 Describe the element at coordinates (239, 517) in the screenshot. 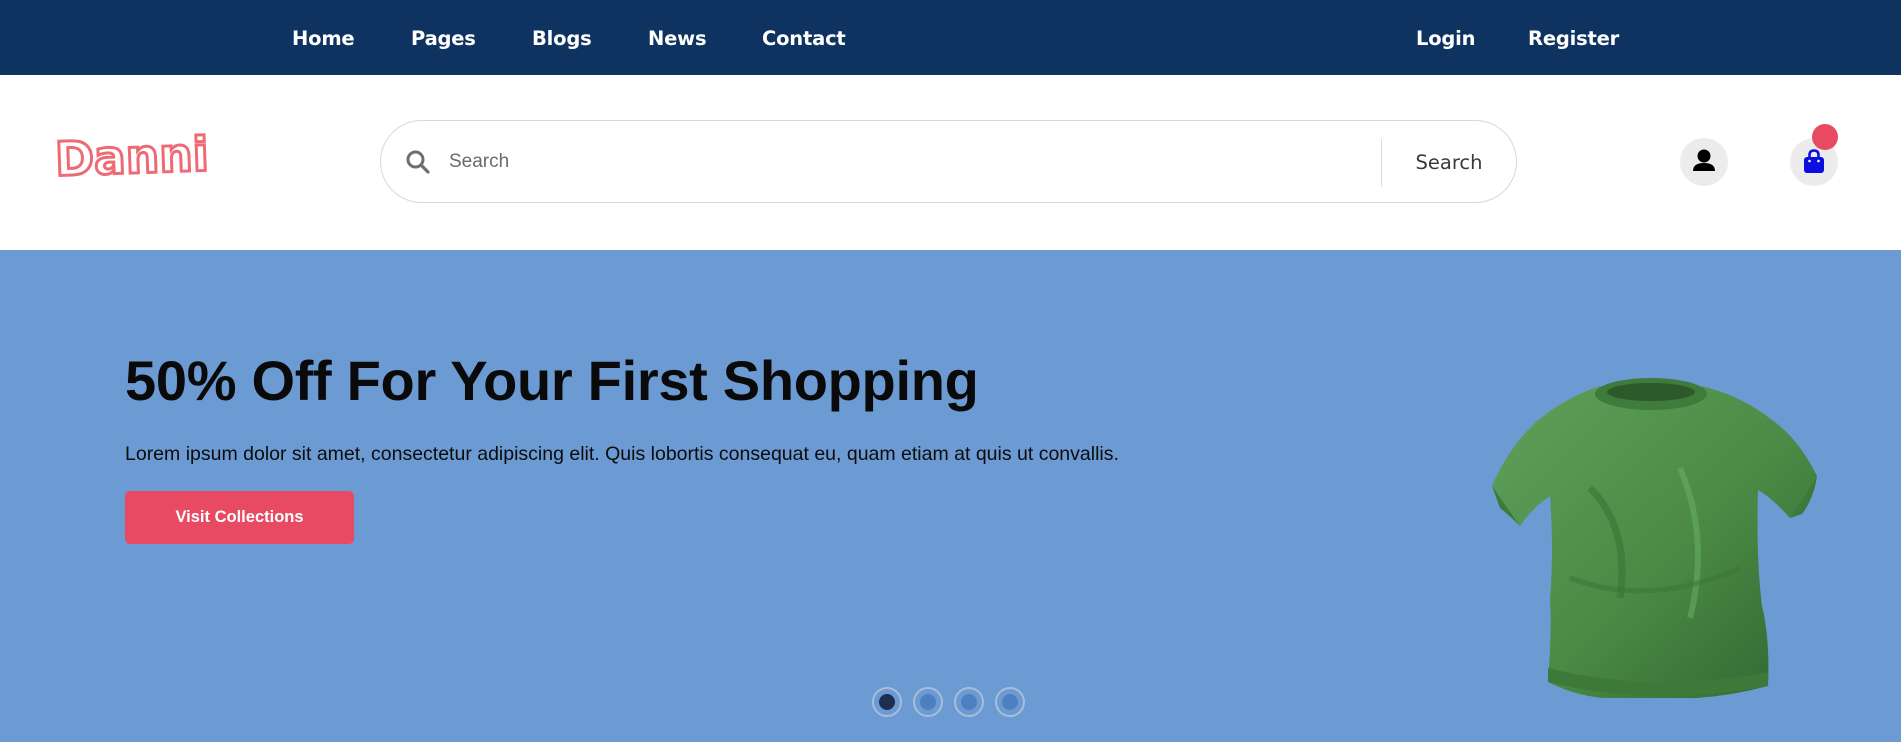

I see `visit-collections-button: Visit Collections` at that location.